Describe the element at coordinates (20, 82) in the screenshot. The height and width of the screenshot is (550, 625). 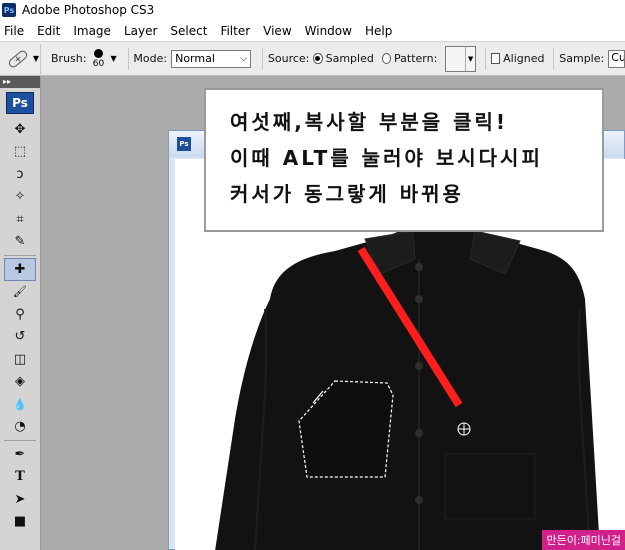
I see `toolbox-collapse-icon: ▸▸` at that location.